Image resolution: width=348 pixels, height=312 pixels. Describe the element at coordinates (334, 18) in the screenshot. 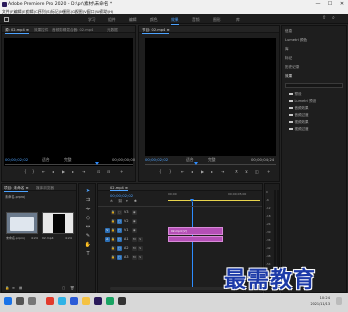

I see `search-icon: ⌕` at that location.